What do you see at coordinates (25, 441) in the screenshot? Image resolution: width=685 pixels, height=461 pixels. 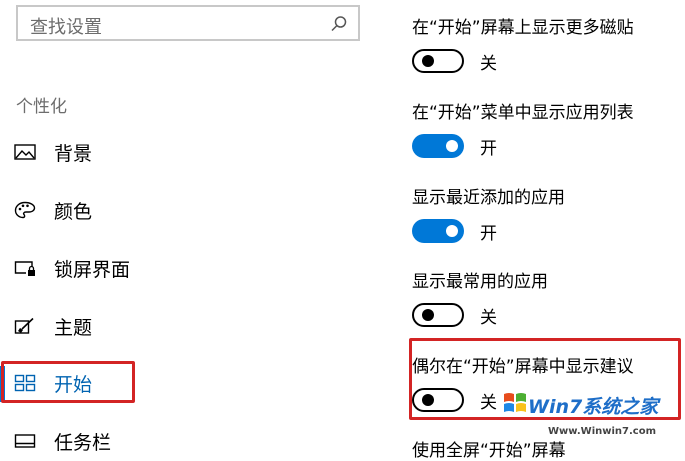 I see `taskbar-icon` at bounding box center [25, 441].